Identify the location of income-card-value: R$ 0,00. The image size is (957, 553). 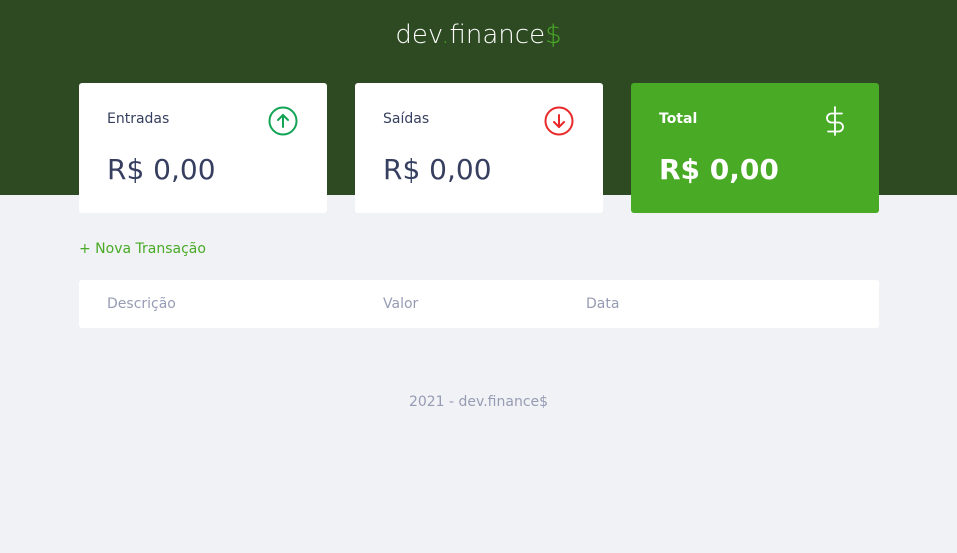
(161, 169).